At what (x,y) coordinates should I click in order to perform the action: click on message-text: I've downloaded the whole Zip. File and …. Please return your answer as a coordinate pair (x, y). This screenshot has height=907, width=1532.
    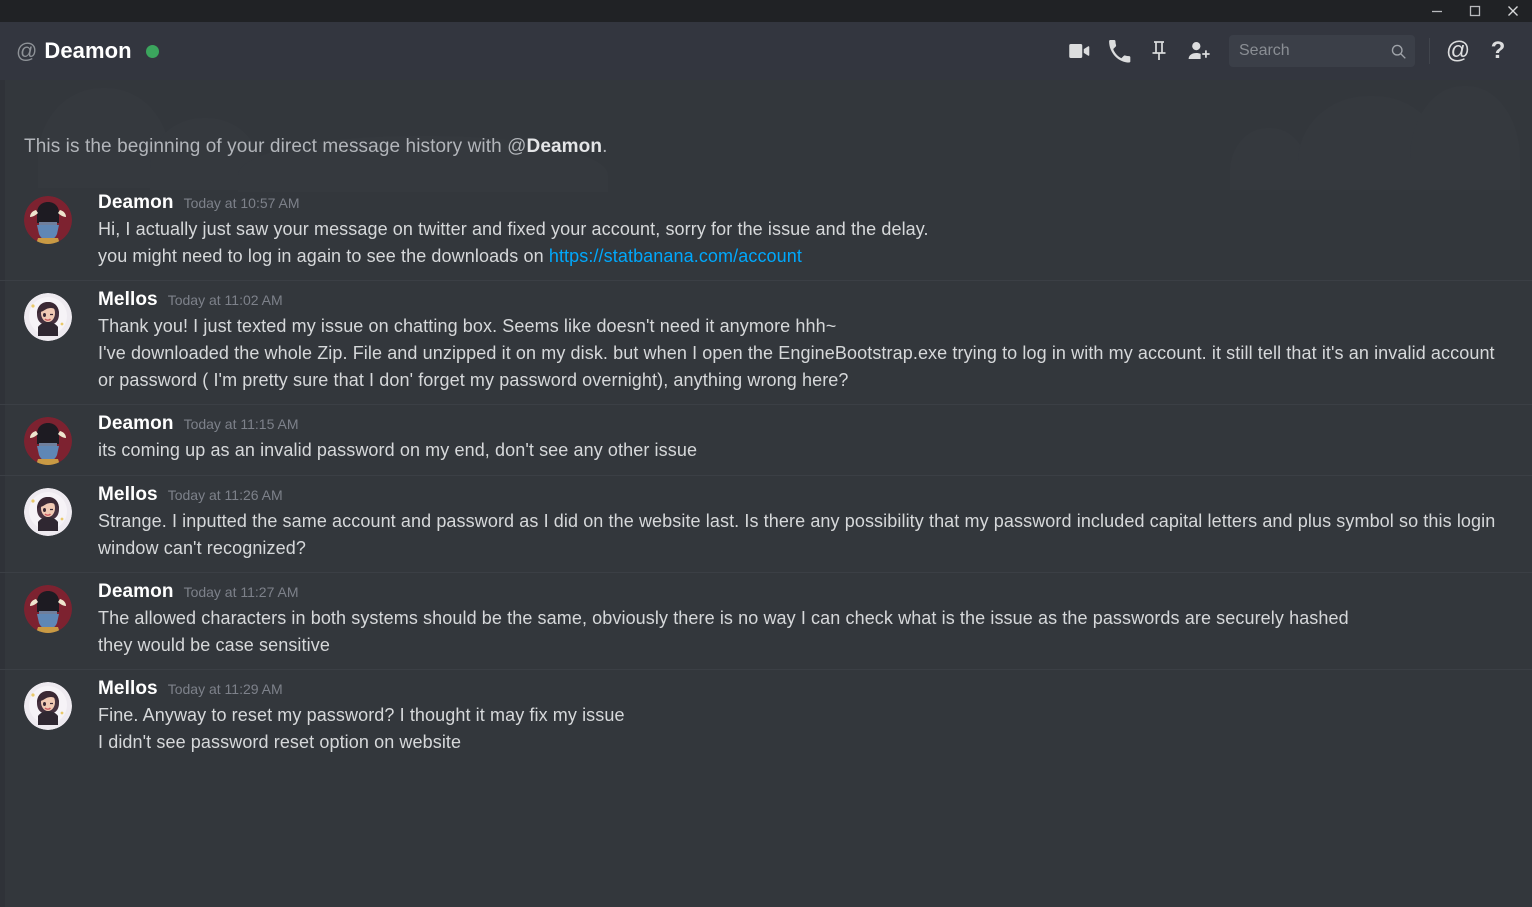
    Looking at the image, I should click on (803, 367).